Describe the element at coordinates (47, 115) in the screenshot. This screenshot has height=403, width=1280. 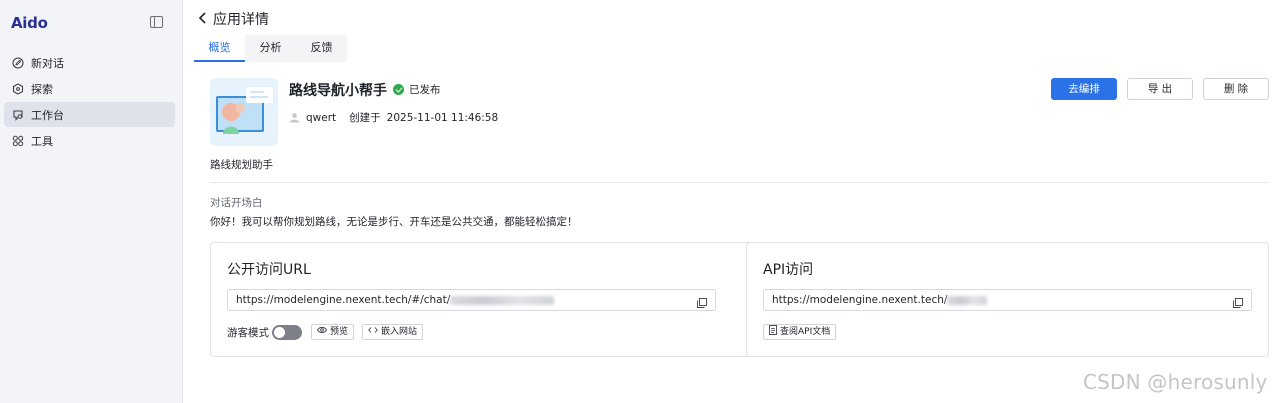
I see `sidebar-item-label: 工作台` at that location.